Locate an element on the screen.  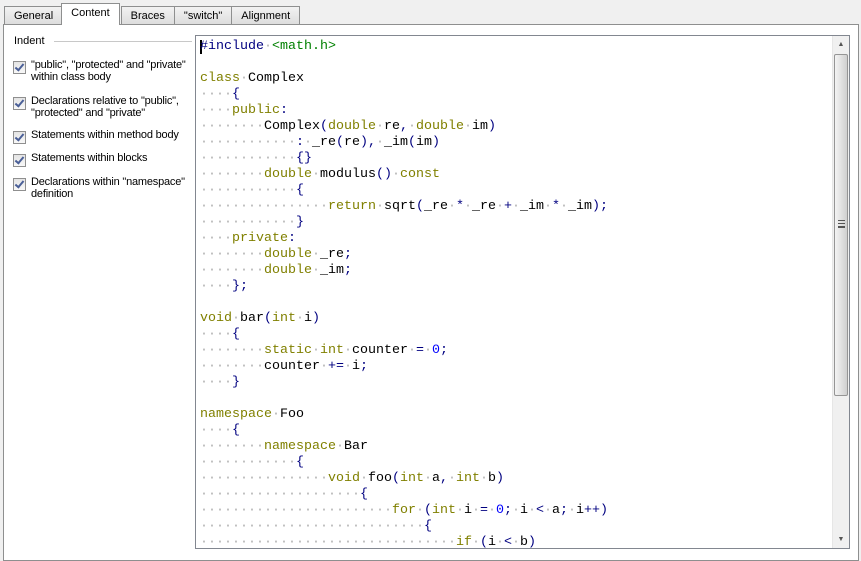
code-token: Bar is located at coordinates (355, 446).